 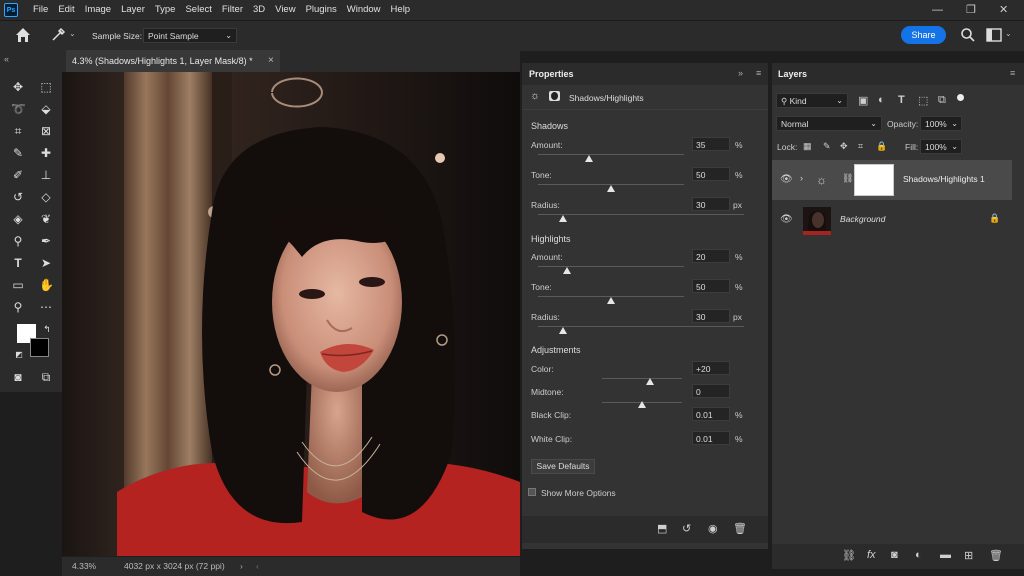 I want to click on layer-style-fx-icon: fx, so click(x=871, y=555).